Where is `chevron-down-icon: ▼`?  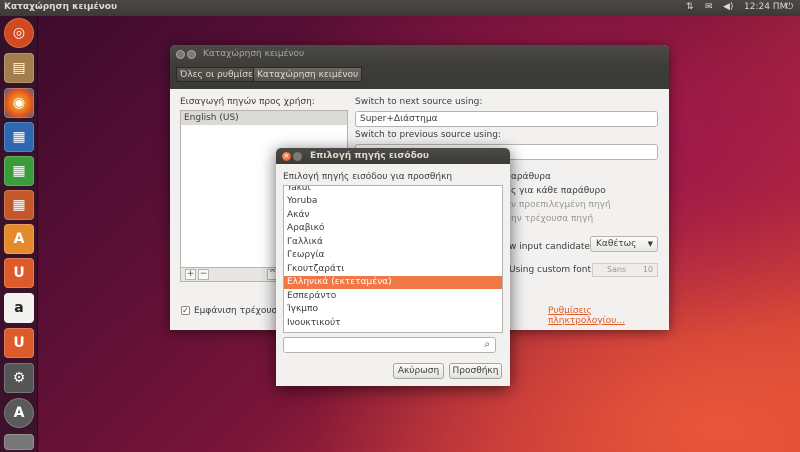 chevron-down-icon: ▼ is located at coordinates (650, 244).